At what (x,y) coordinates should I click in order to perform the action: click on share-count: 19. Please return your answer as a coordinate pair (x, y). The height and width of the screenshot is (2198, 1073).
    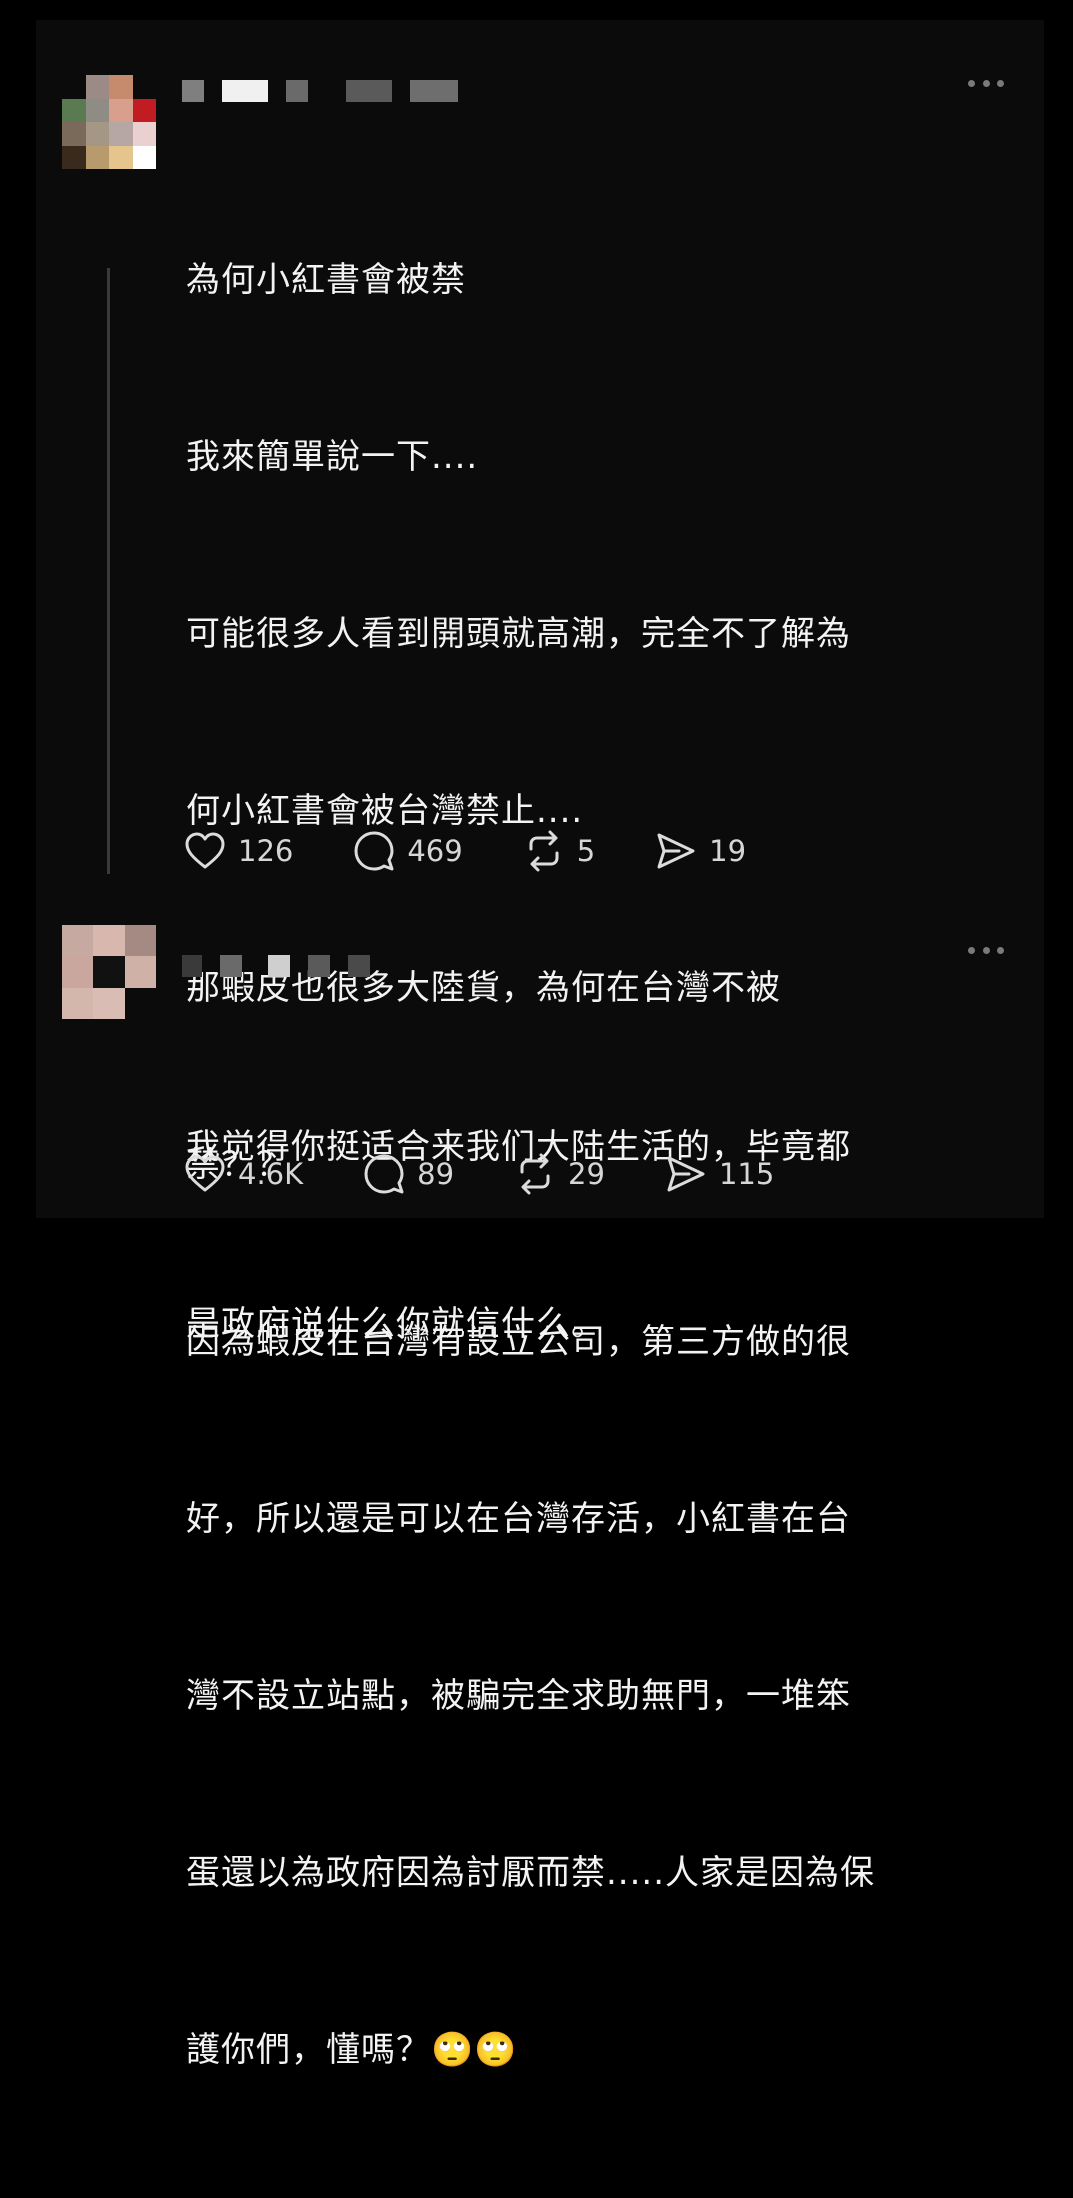
    Looking at the image, I should click on (728, 851).